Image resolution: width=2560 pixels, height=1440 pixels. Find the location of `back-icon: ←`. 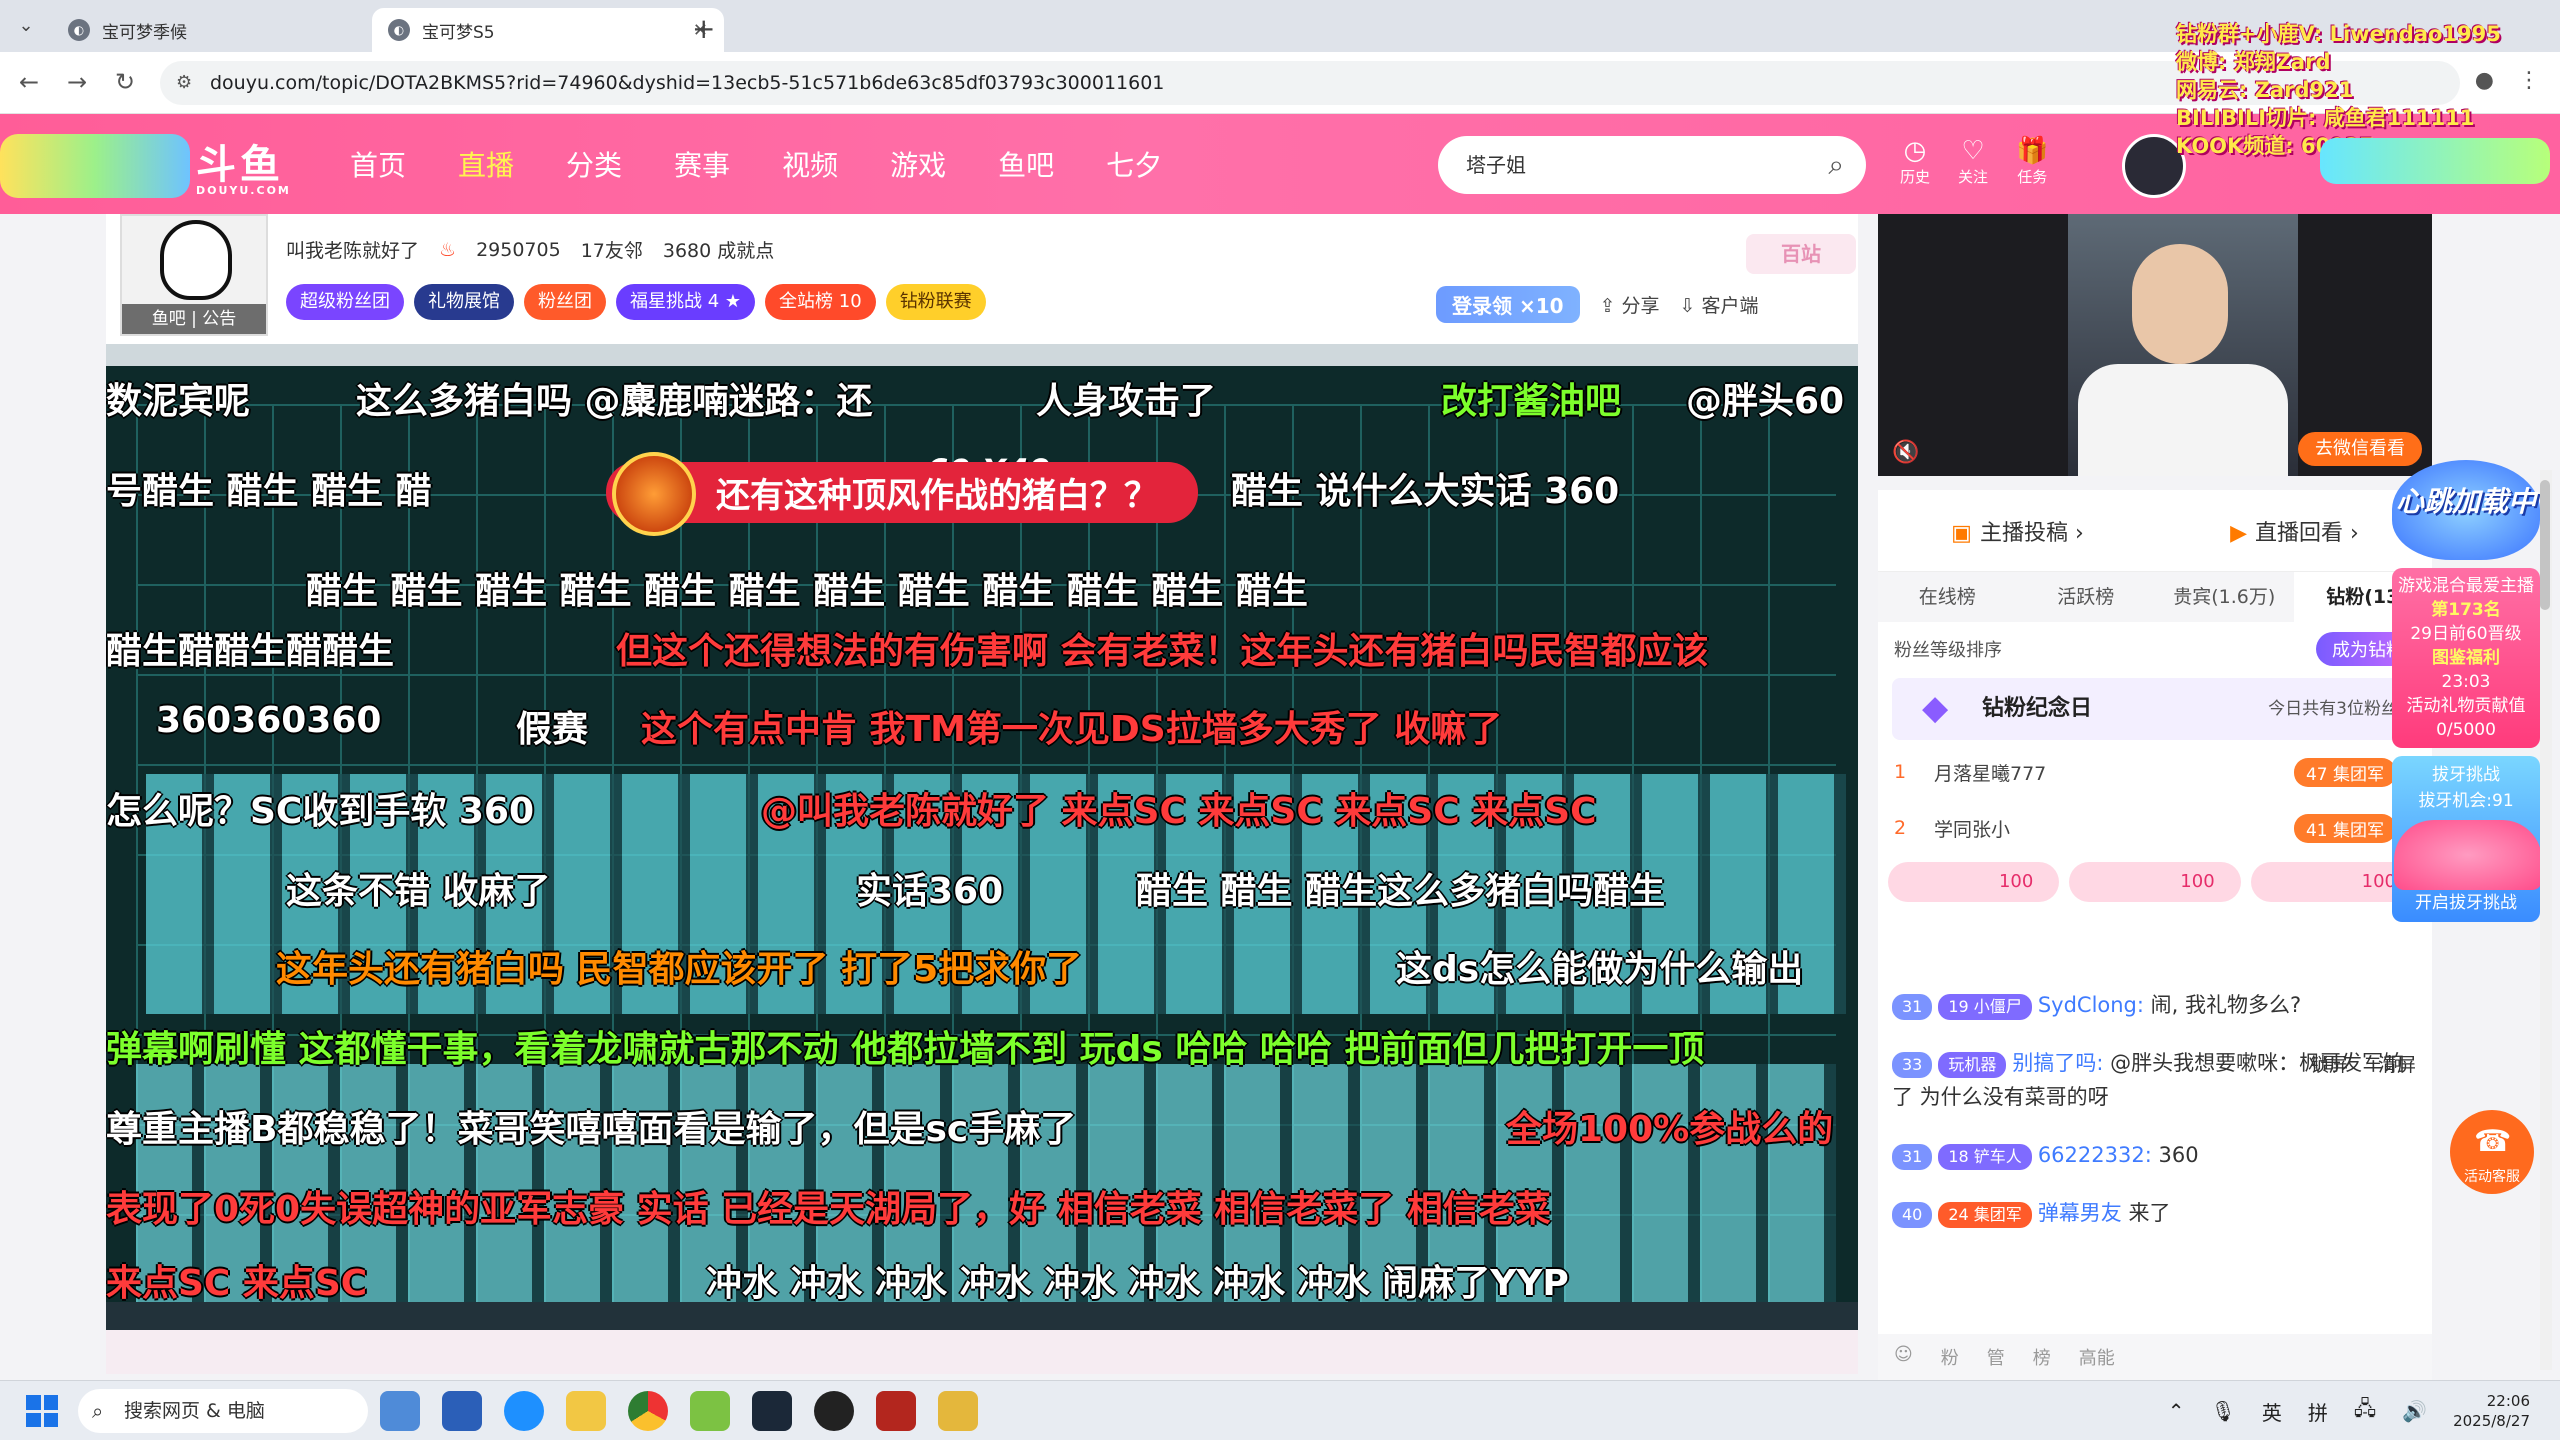

back-icon: ← is located at coordinates (29, 82).